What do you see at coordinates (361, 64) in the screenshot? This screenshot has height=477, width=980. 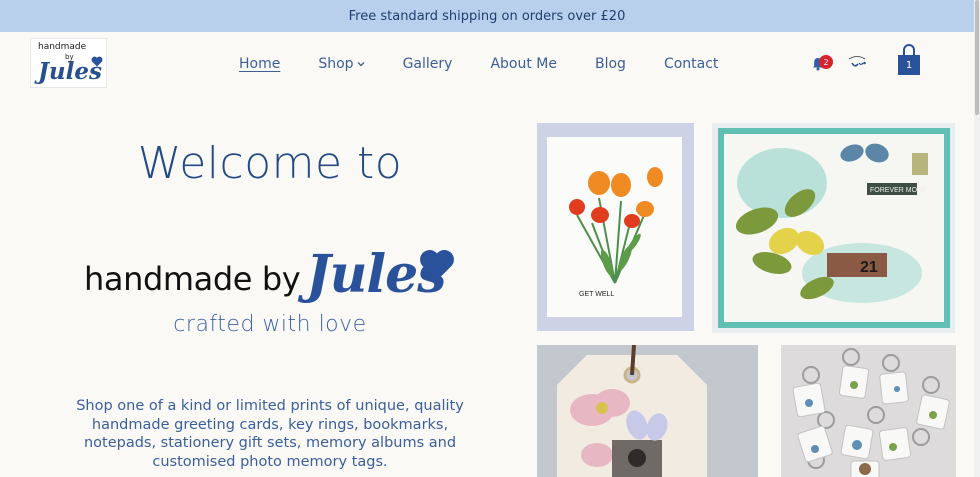 I see `chevron-down-icon` at bounding box center [361, 64].